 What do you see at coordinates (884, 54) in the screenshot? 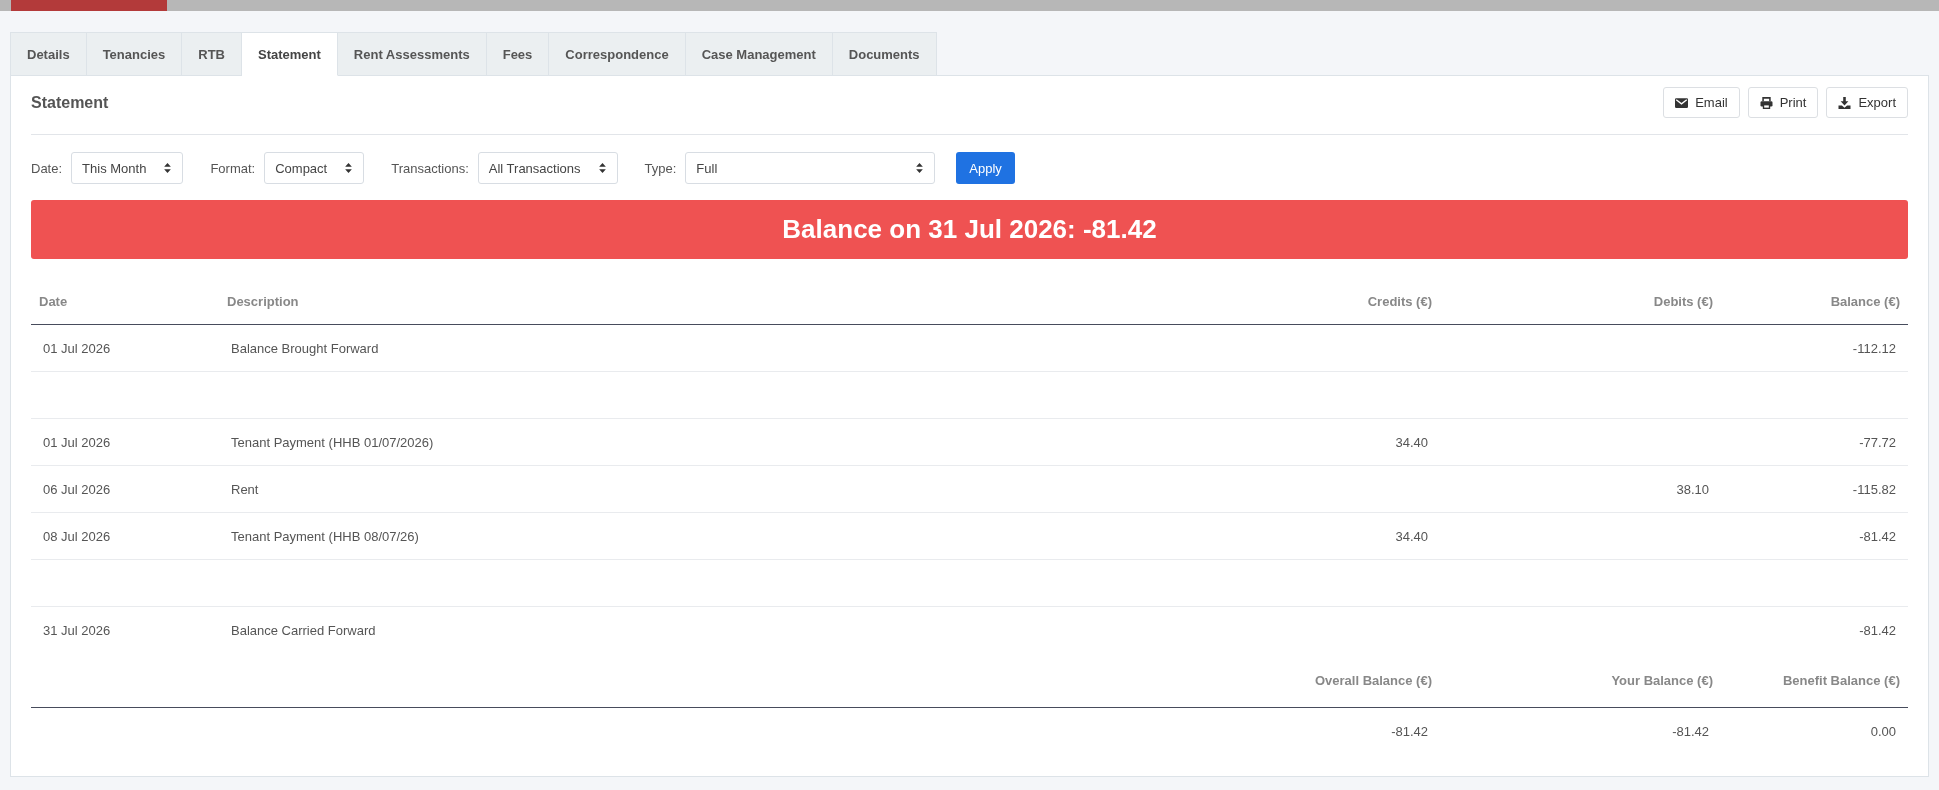
I see `tab: Documents` at bounding box center [884, 54].